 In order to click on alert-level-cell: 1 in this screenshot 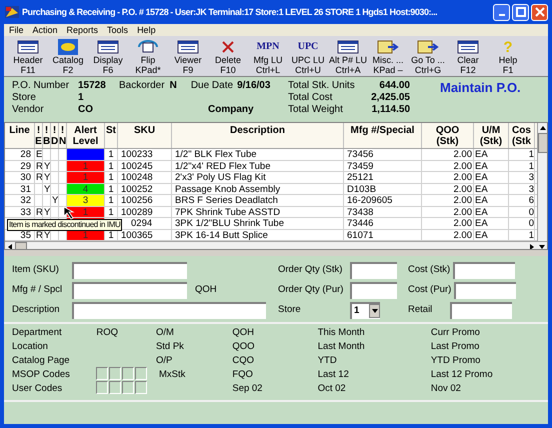, I will do `click(86, 177)`.